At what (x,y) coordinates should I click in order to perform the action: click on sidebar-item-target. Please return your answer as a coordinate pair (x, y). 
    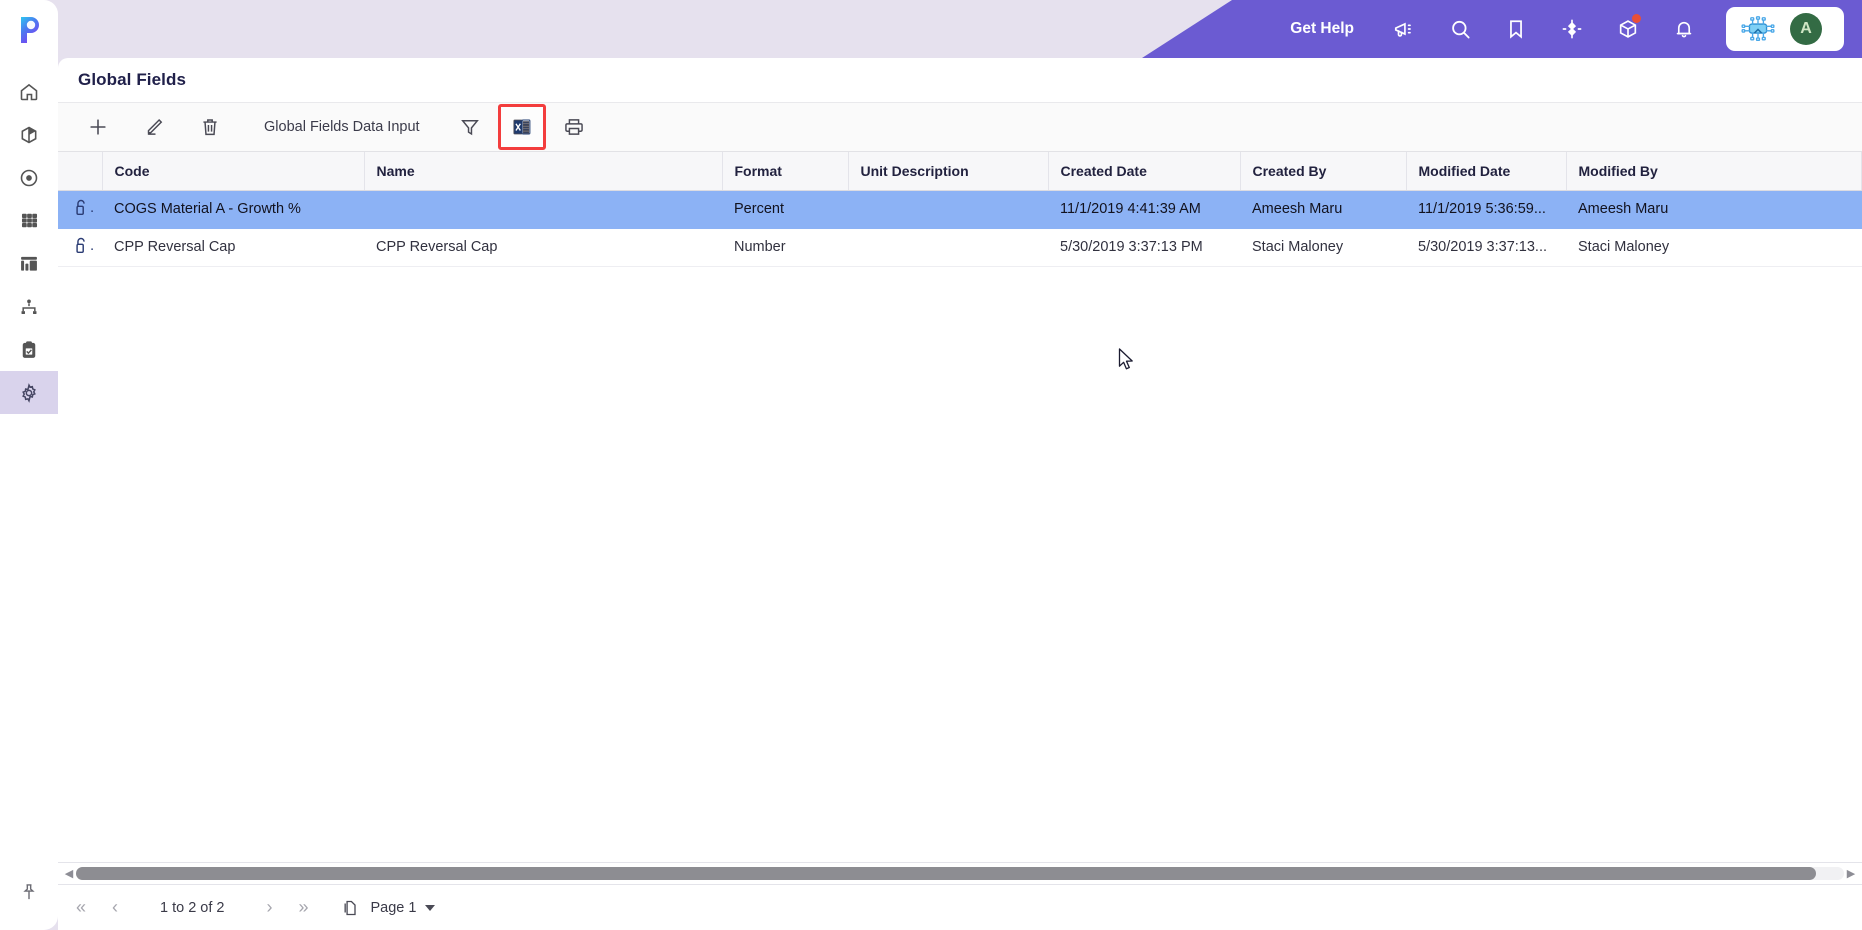
    Looking at the image, I should click on (29, 177).